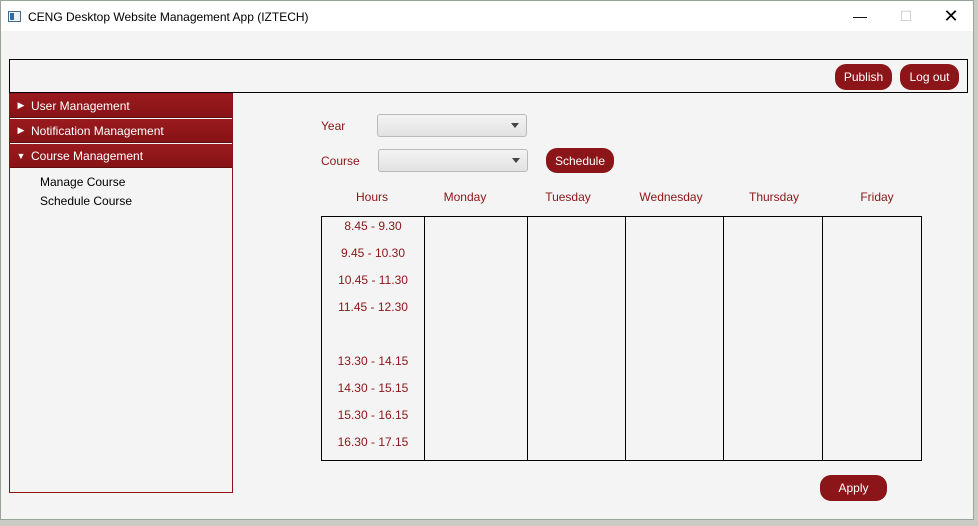  I want to click on column-header-friday: Friday, so click(877, 197).